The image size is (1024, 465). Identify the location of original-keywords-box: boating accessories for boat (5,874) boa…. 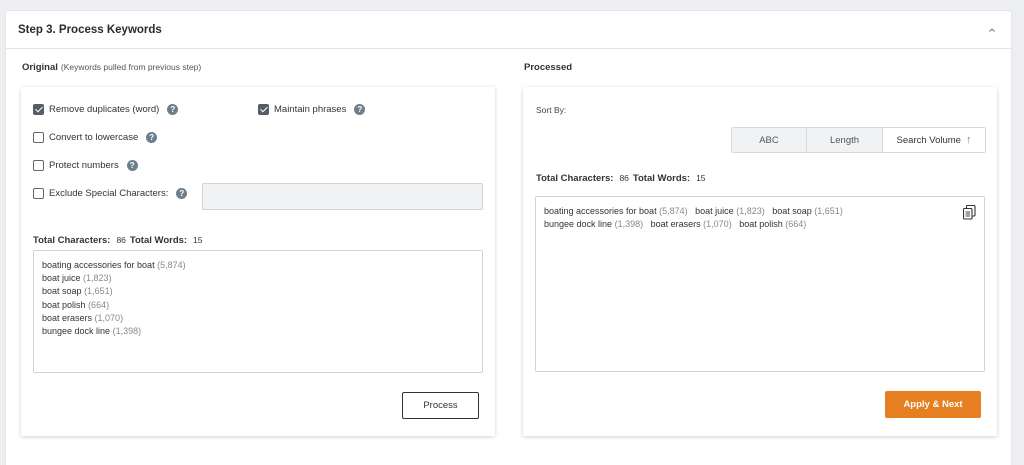
(258, 311).